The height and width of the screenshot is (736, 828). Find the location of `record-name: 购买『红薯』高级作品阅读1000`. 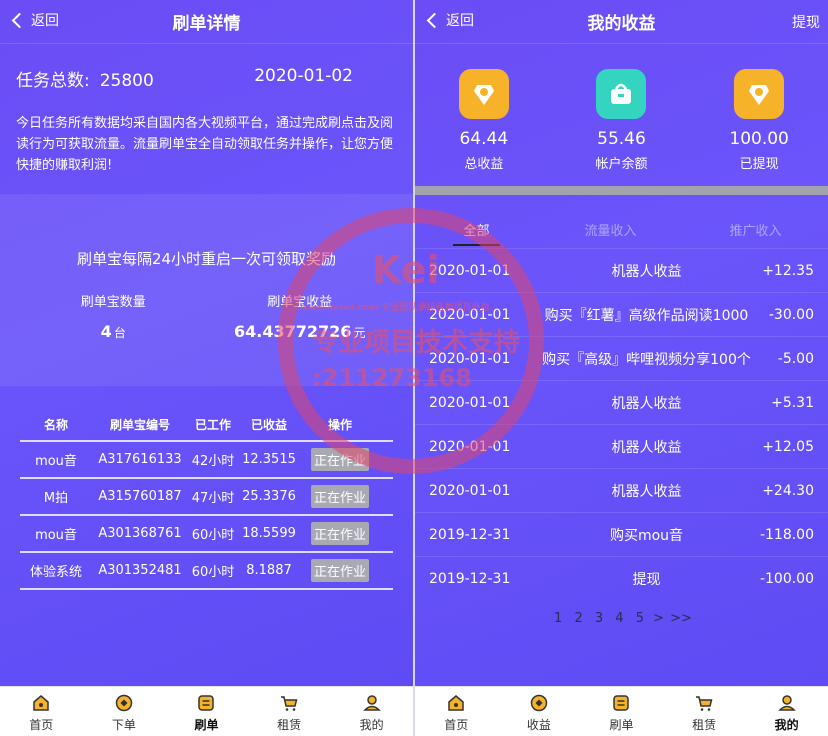

record-name: 购买『红薯』高级作品阅读1000 is located at coordinates (646, 315).